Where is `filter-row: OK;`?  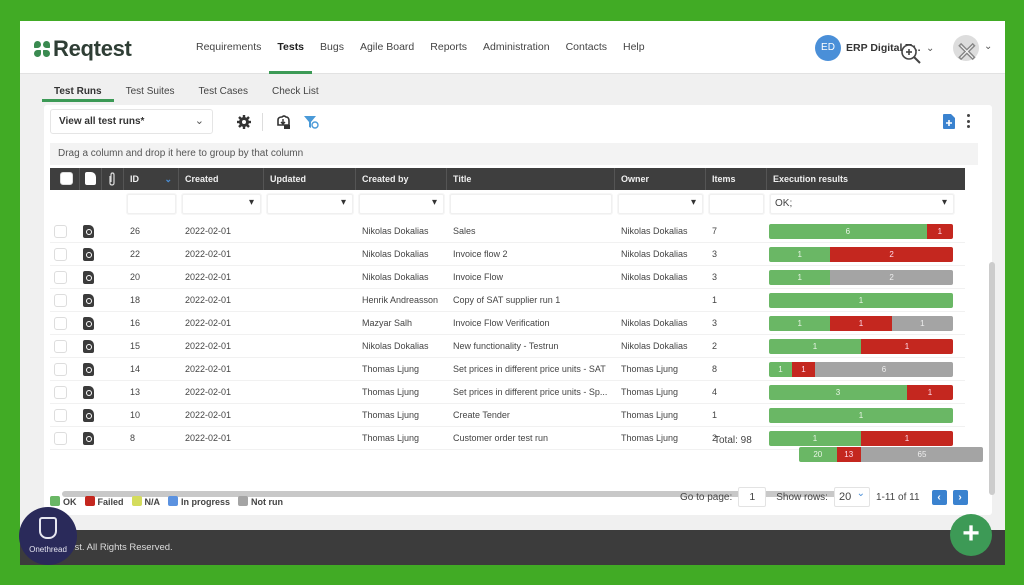
filter-row: OK; is located at coordinates (507, 205).